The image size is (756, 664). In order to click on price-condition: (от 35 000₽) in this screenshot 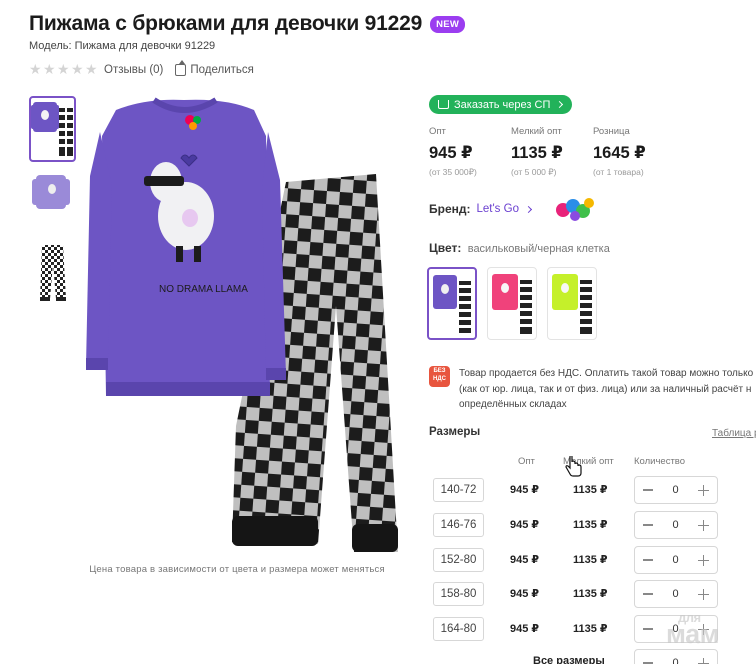, I will do `click(453, 172)`.